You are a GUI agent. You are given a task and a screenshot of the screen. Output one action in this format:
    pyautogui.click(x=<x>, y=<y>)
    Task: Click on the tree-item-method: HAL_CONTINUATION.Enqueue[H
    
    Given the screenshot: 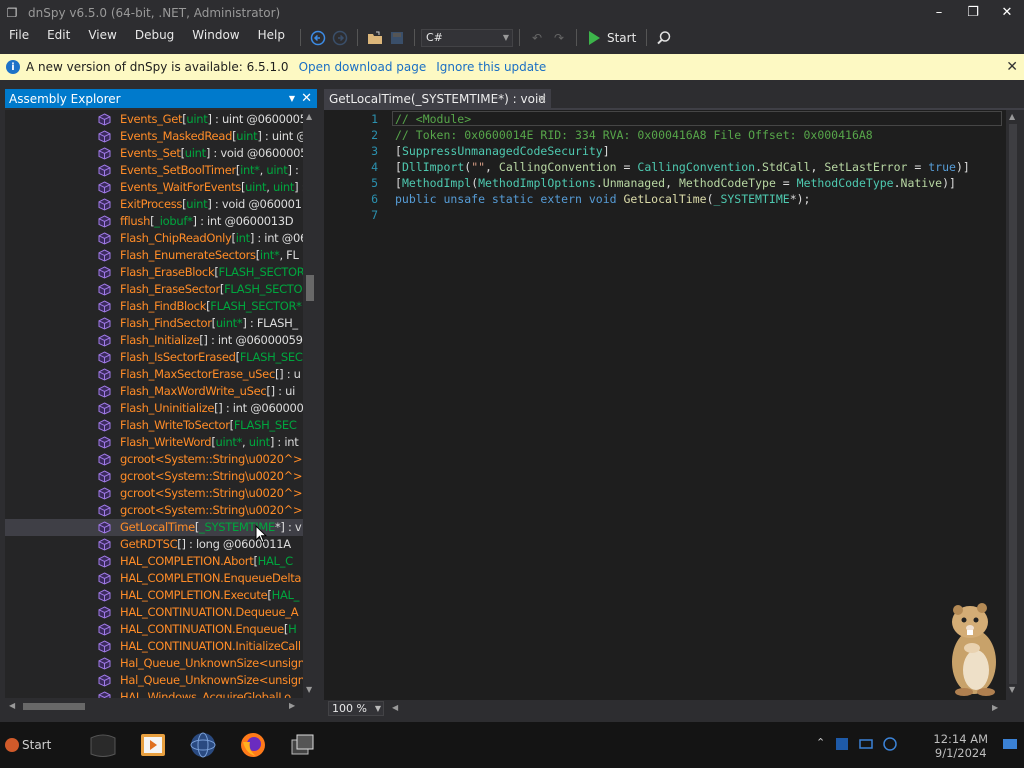 What is the action you would take?
    pyautogui.click(x=154, y=629)
    